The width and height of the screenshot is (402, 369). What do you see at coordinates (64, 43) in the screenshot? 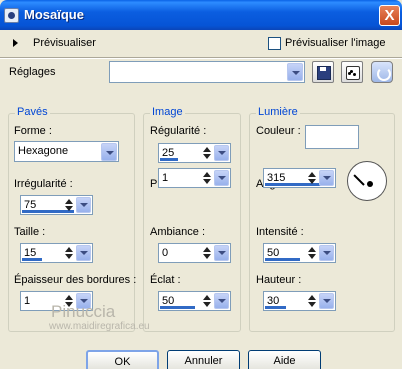
I see `preview-expand-label: Prévisualiser` at bounding box center [64, 43].